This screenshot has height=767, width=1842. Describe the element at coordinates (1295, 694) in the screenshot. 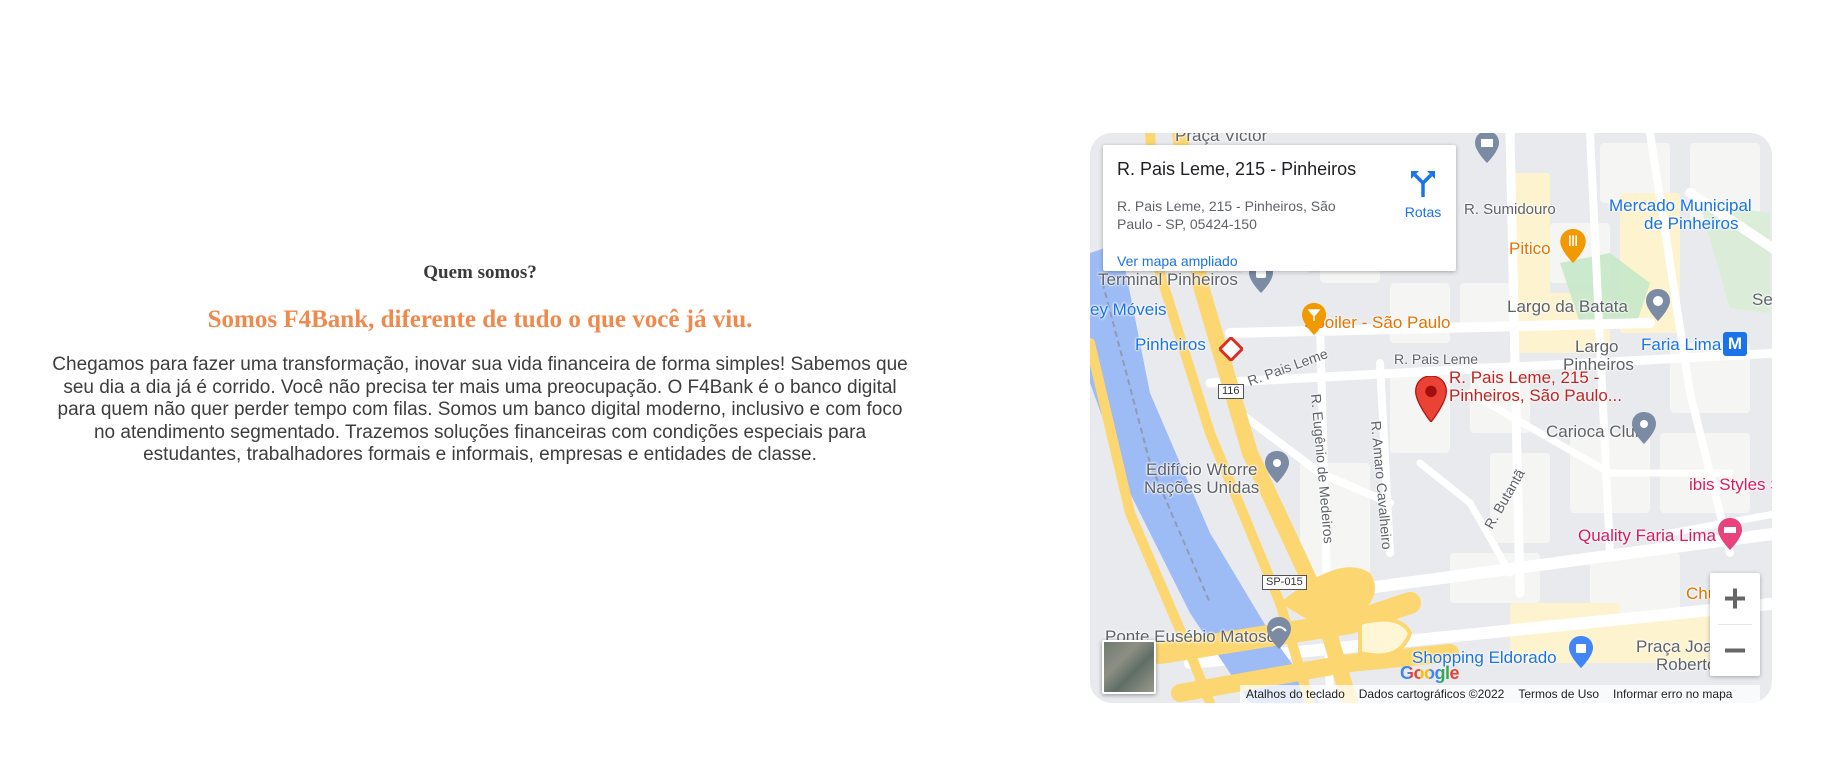

I see `keyboard-shortcuts-link: Atalhos do teclado` at that location.